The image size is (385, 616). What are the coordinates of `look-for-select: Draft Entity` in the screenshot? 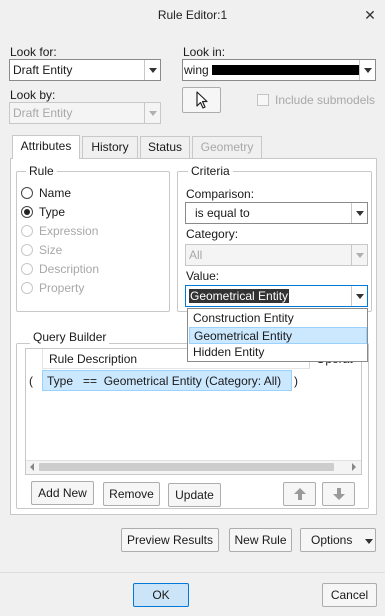 It's located at (85, 70).